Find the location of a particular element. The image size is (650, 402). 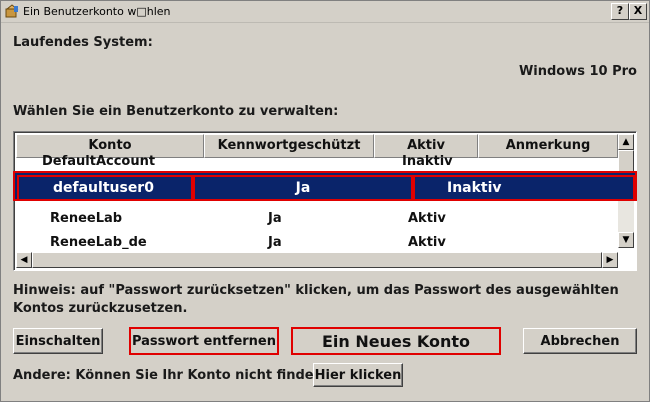

selected-konto-text: defaultuser0 is located at coordinates (103, 188).